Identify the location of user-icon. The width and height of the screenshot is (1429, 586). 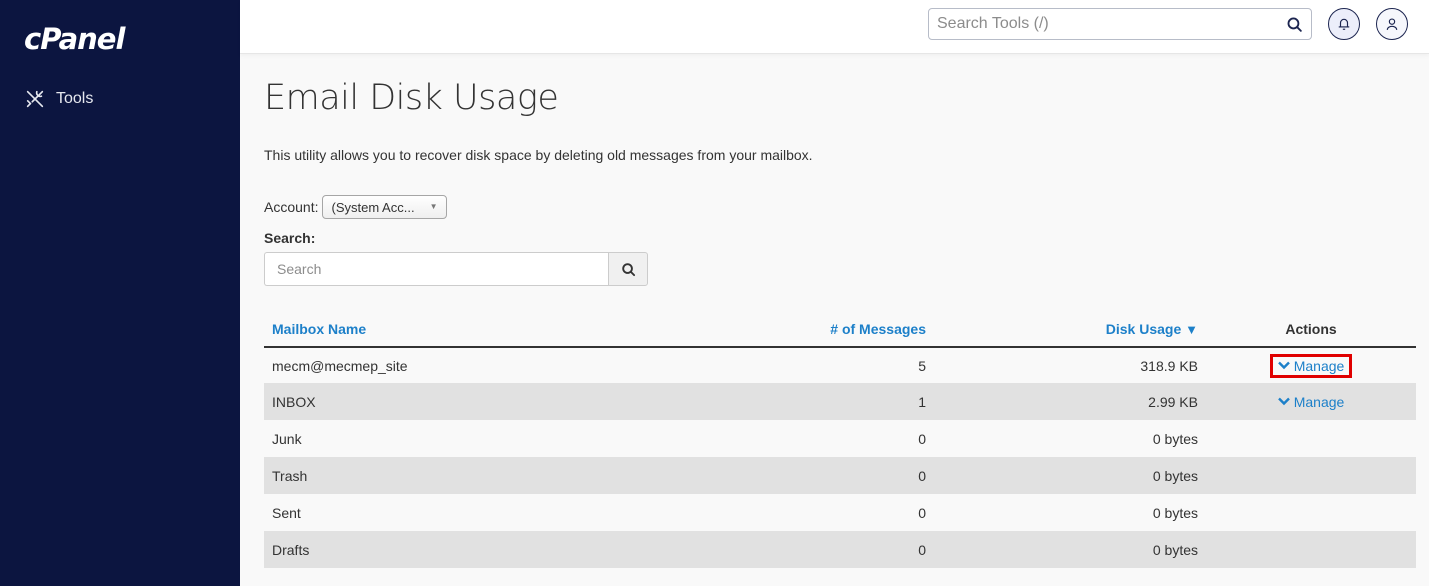
(1392, 24).